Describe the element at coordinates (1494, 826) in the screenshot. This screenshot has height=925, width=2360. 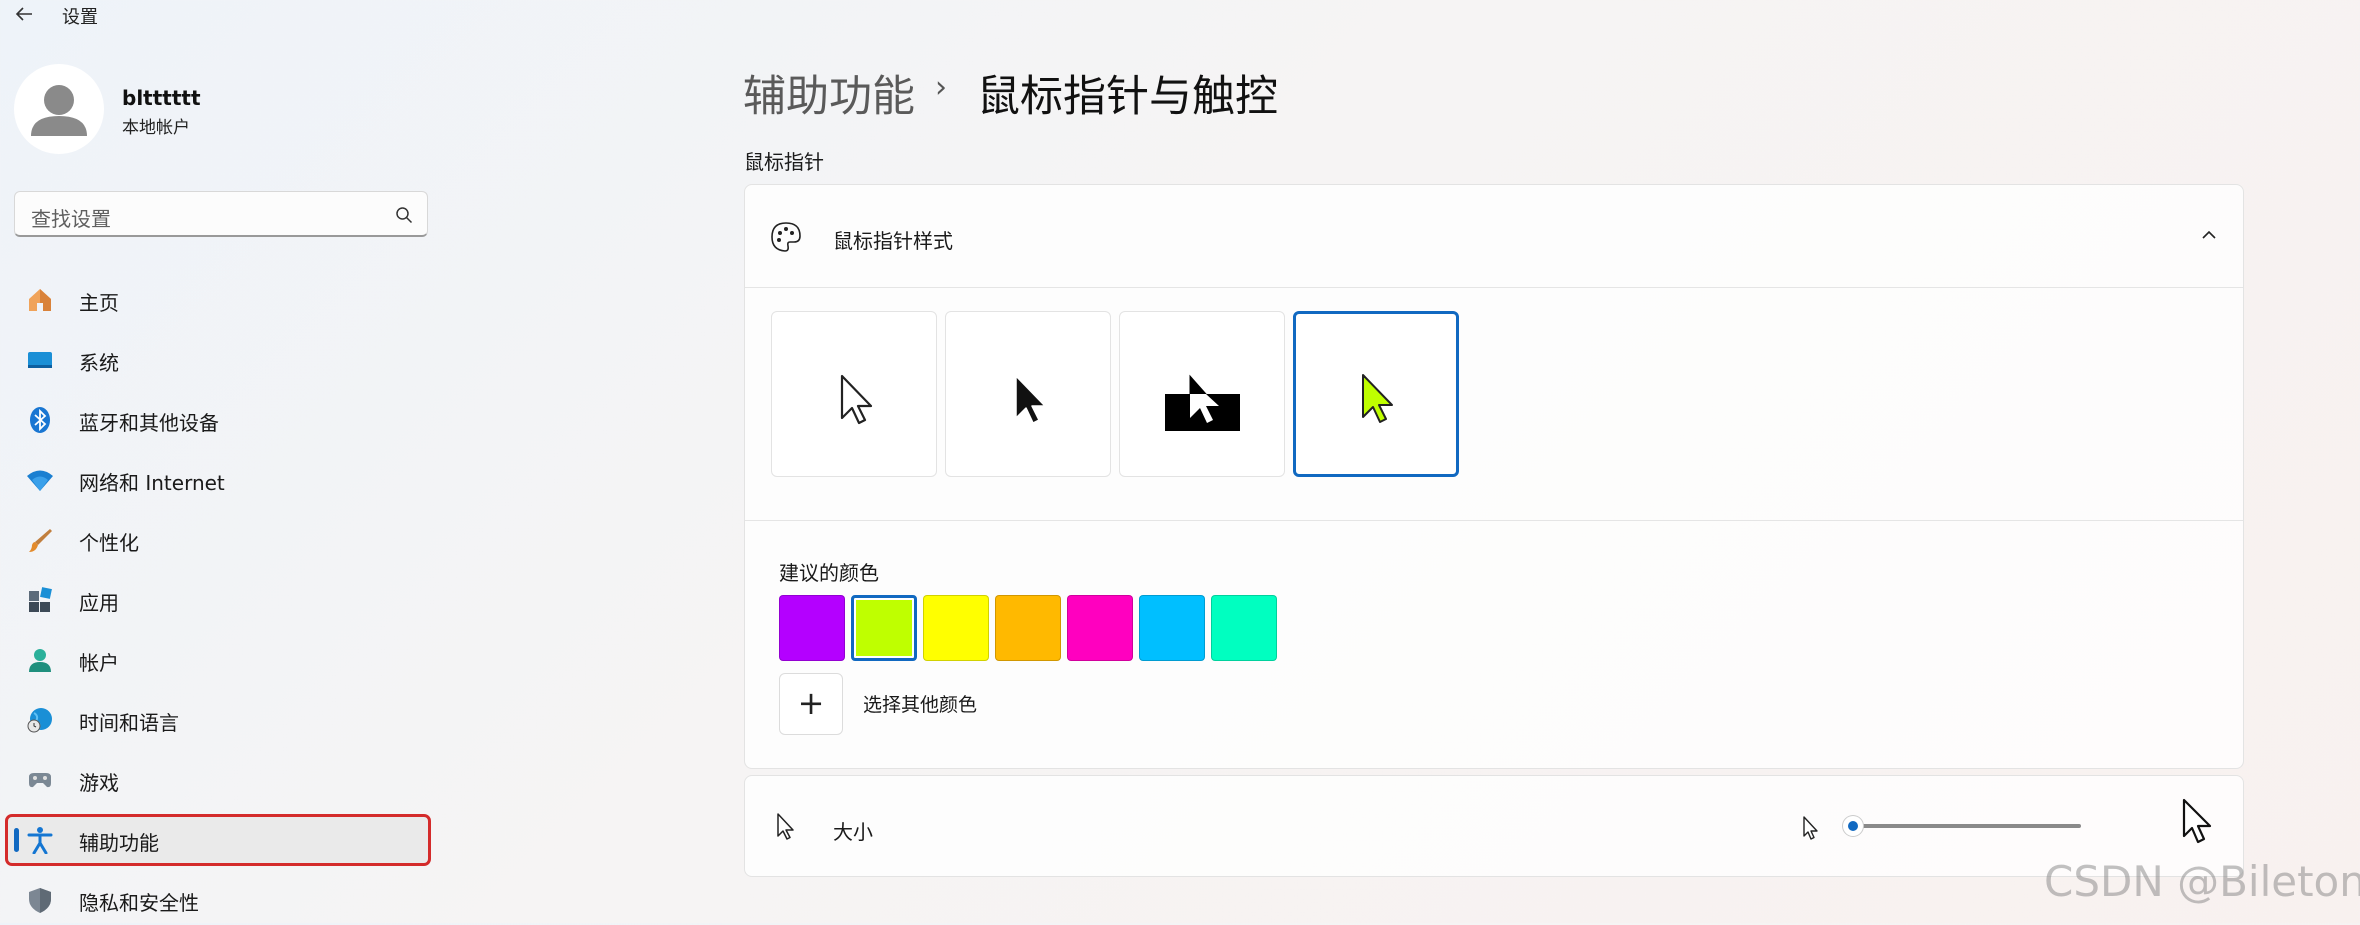
I see `pointer-size-card: 大小` at that location.